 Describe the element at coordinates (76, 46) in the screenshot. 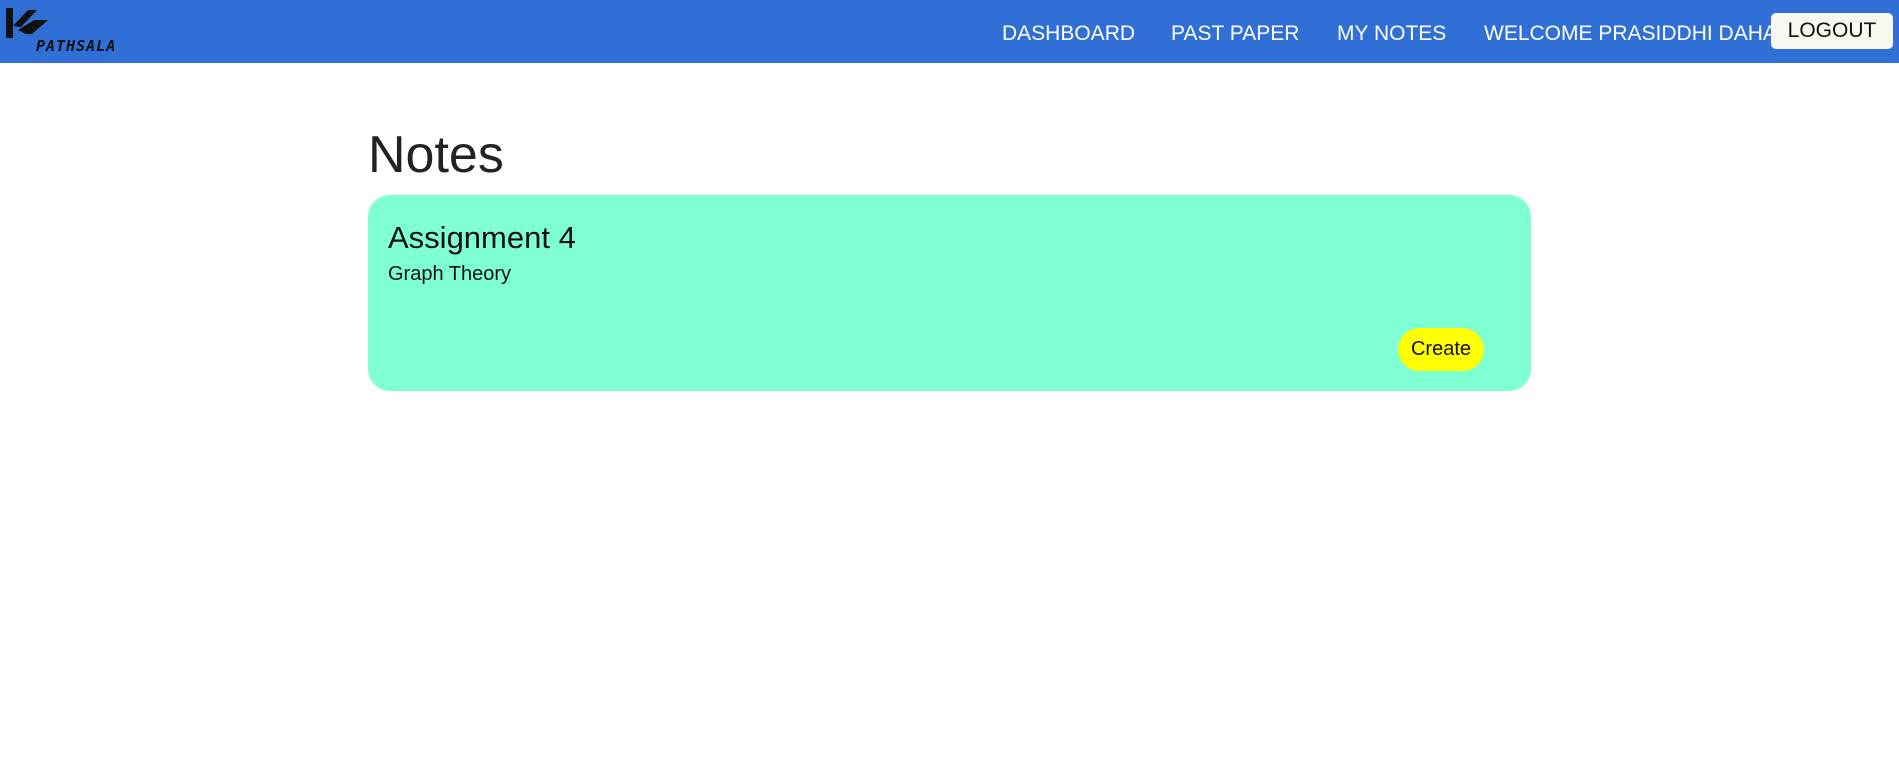

I see `logo-text: PATHSALA` at that location.